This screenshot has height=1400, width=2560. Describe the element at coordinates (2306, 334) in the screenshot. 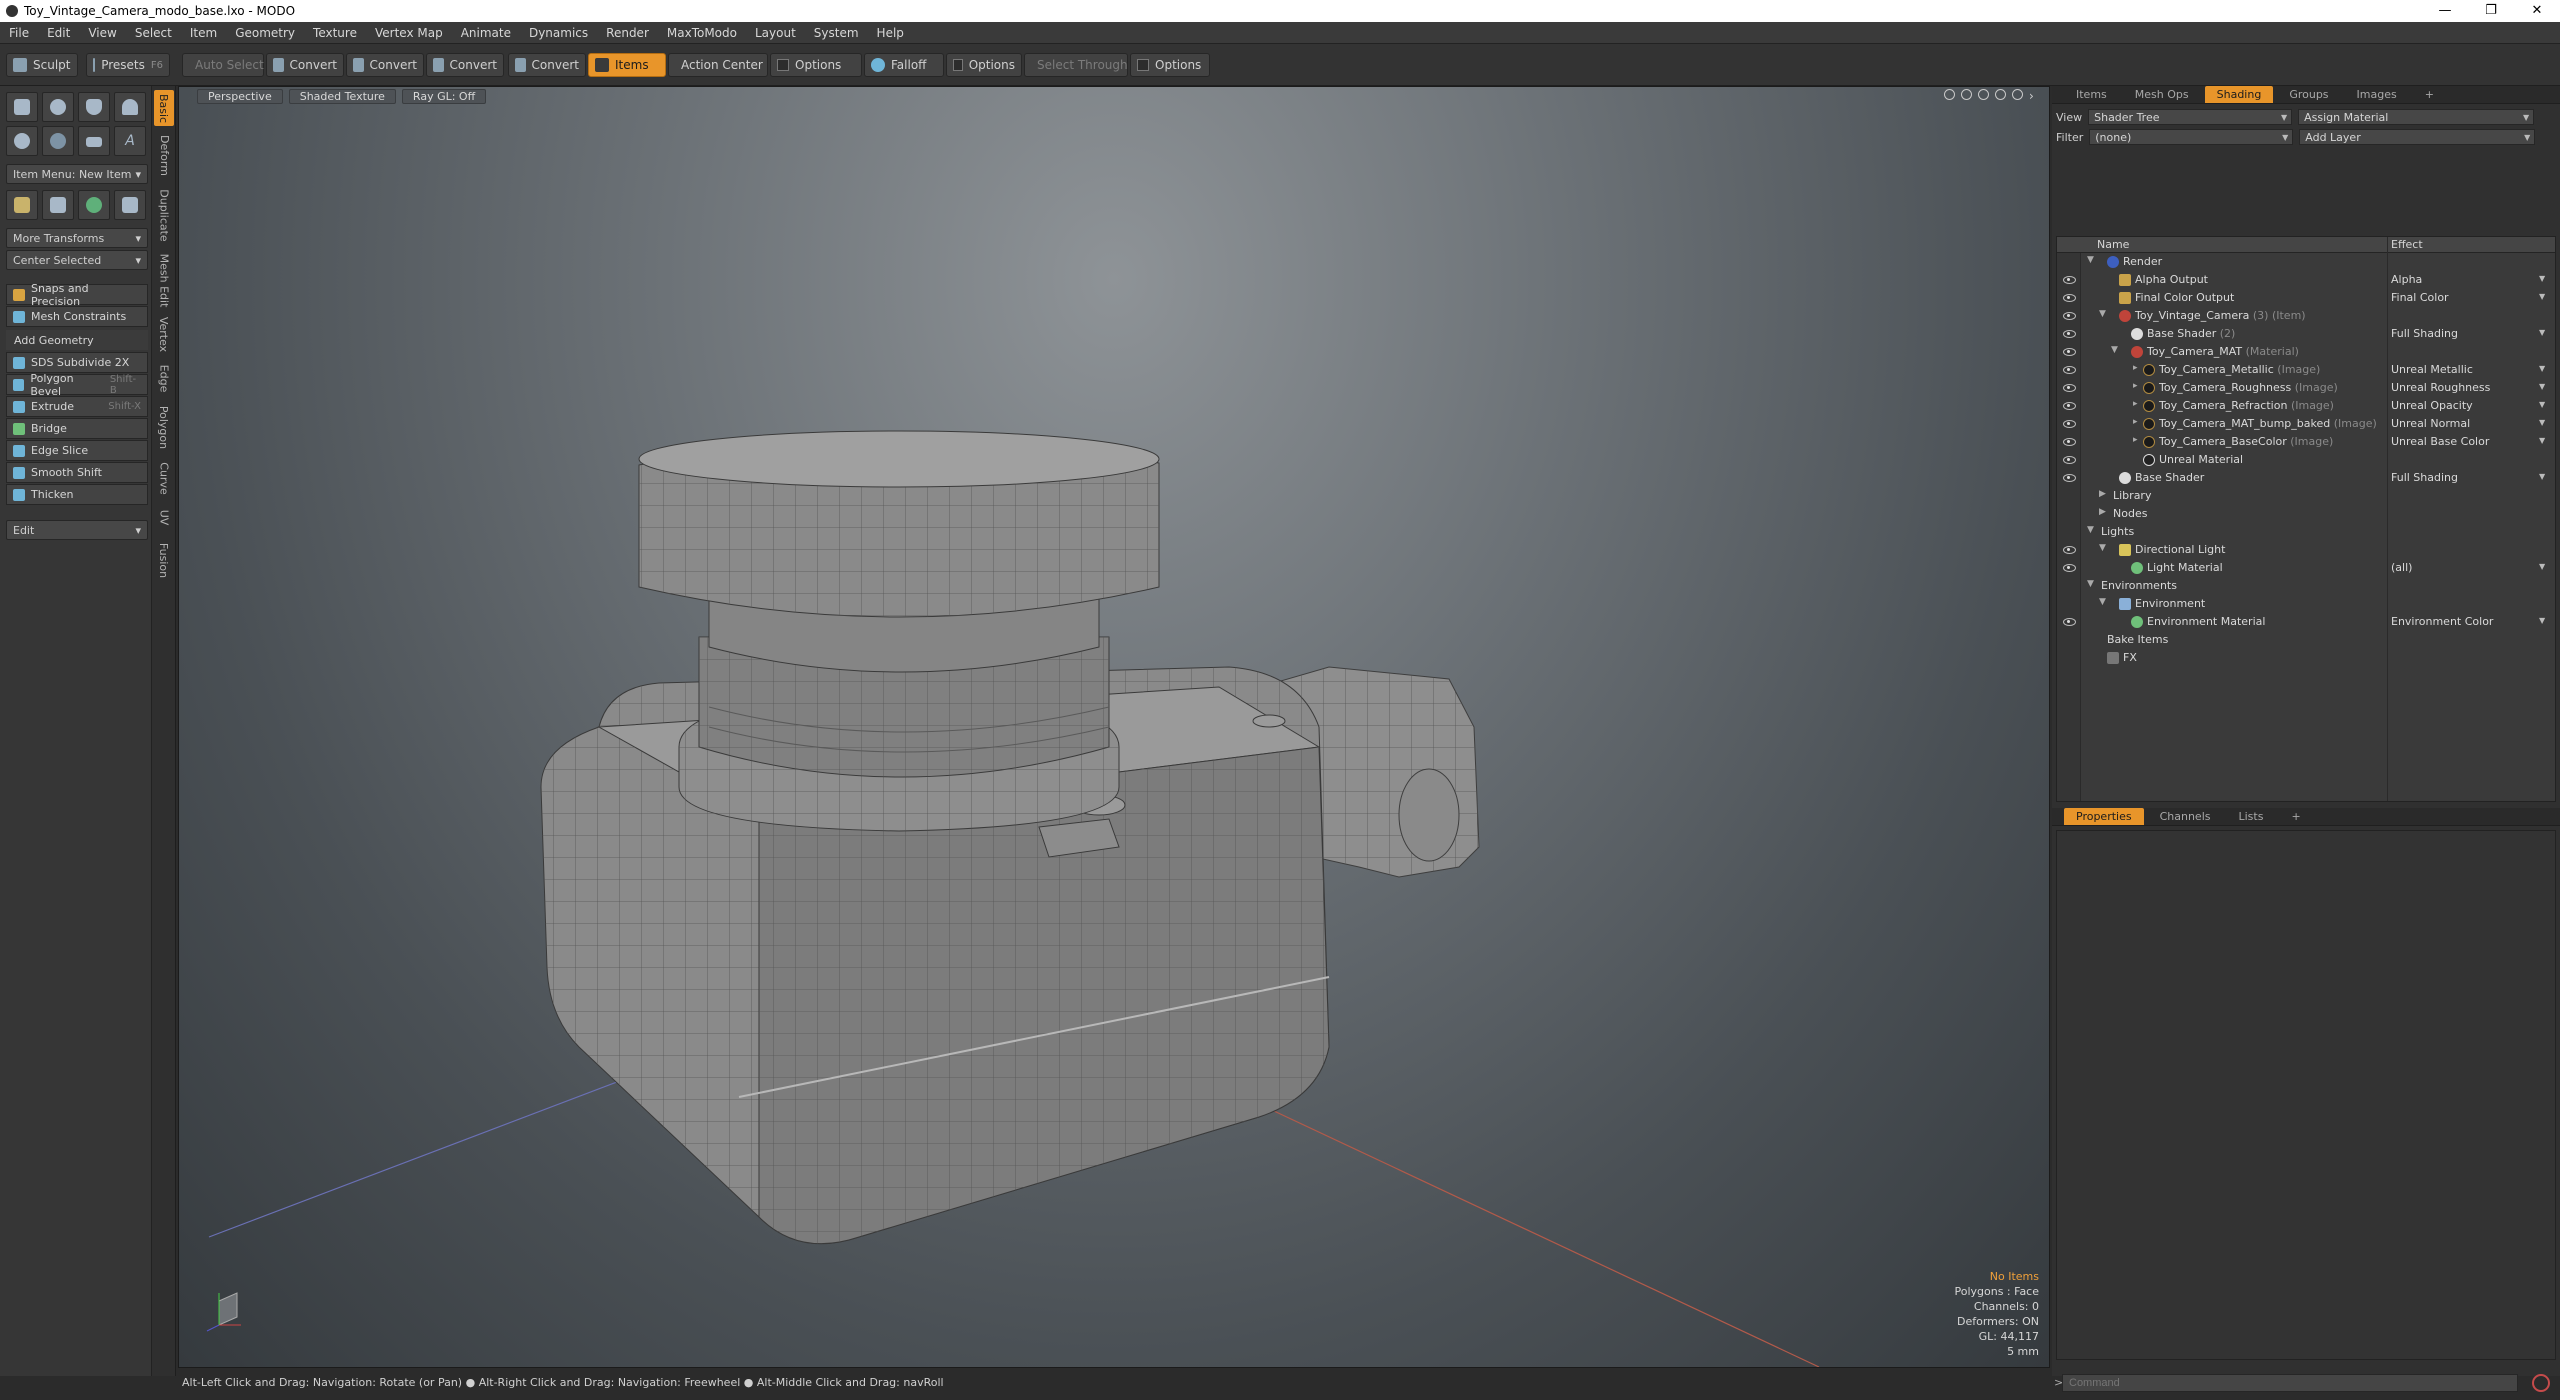

I see `tree-row-base-shader-2: Base Shader (2) Full Shading ▼` at that location.